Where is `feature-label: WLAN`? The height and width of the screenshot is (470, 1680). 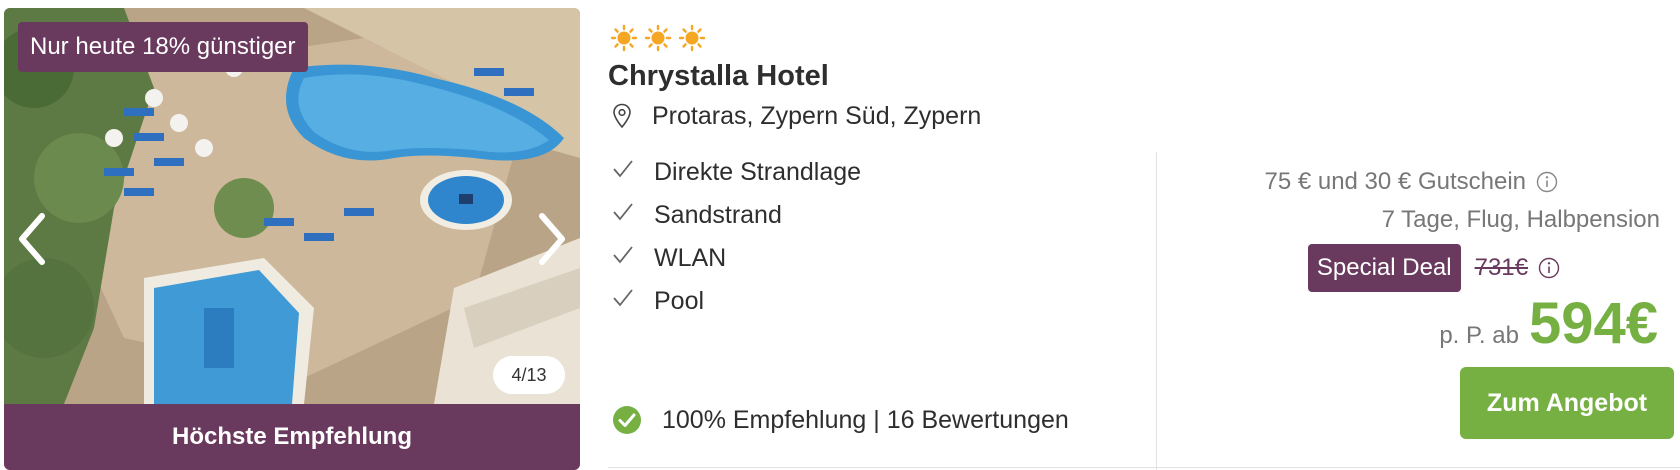
feature-label: WLAN is located at coordinates (690, 258).